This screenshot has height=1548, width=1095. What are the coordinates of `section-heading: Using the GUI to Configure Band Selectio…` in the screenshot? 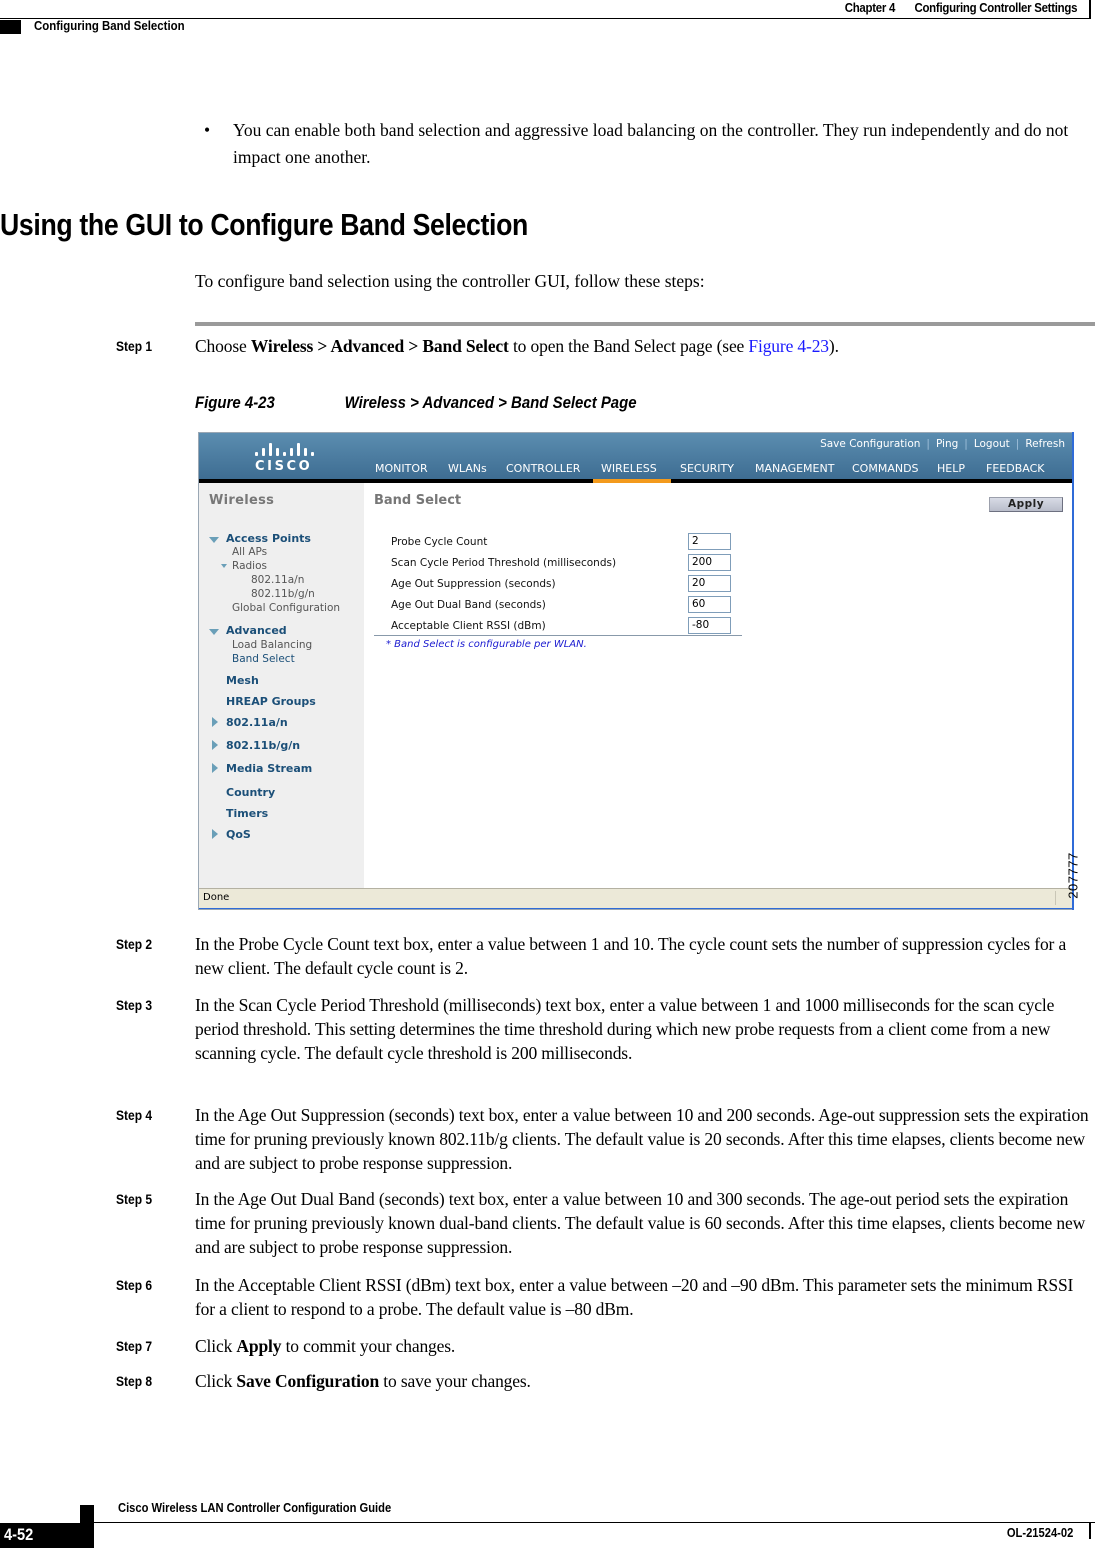 It's located at (264, 224).